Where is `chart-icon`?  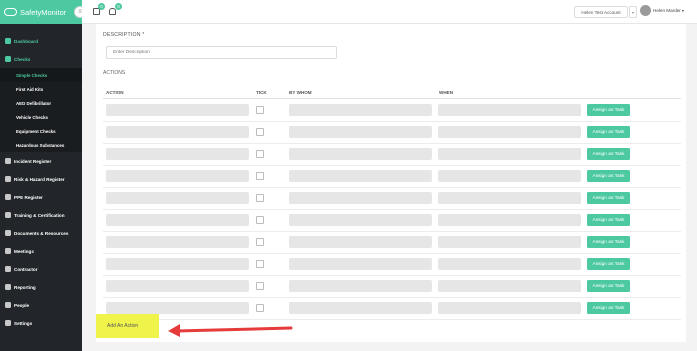 chart-icon is located at coordinates (8, 287).